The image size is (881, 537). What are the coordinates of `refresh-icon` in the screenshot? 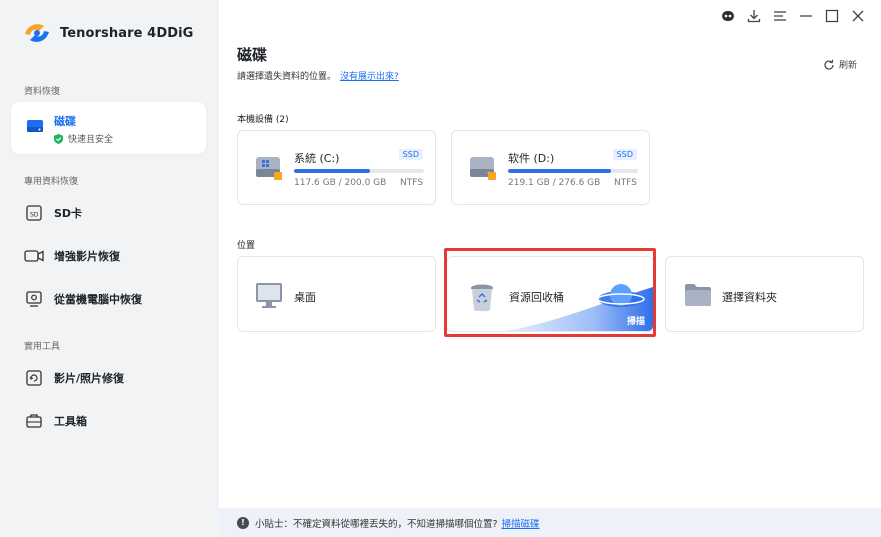 It's located at (829, 64).